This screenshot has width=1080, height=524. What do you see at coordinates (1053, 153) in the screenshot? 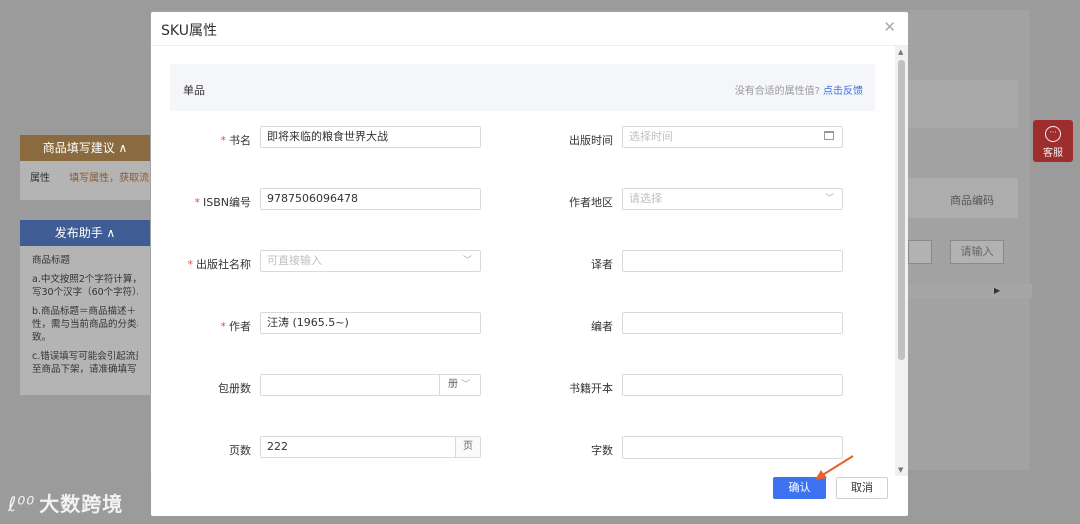
I see `customer-service-label: 客服` at bounding box center [1053, 153].